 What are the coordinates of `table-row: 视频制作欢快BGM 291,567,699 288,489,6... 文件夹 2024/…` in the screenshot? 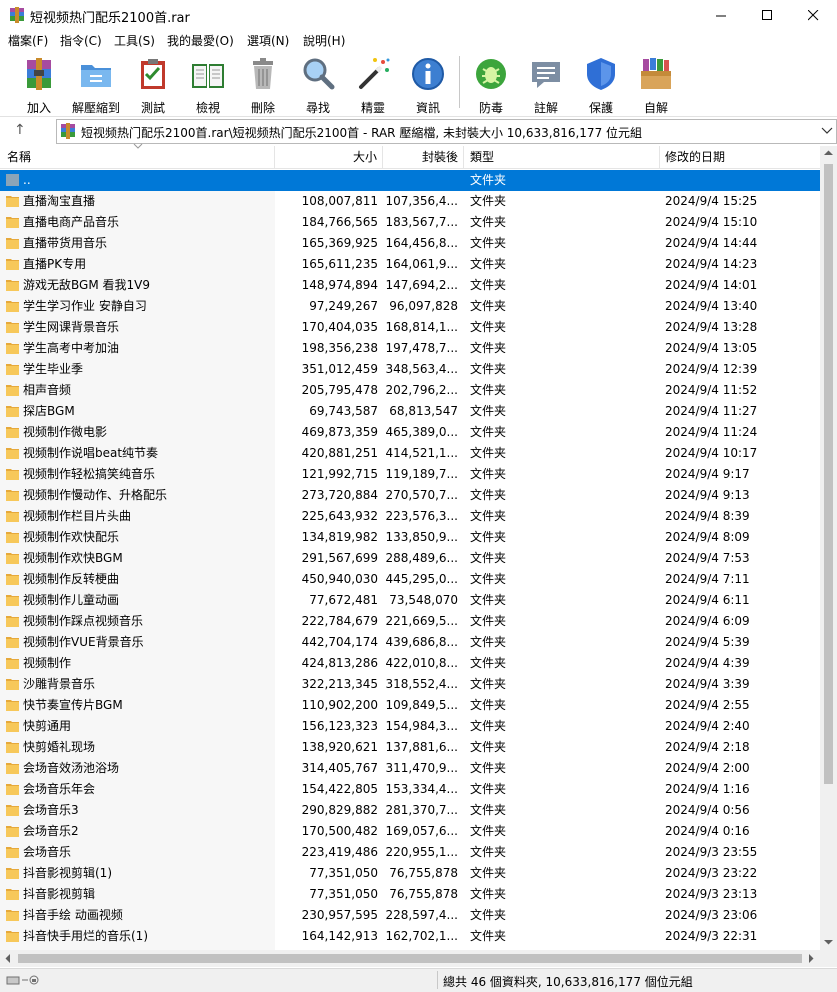 It's located at (410, 558).